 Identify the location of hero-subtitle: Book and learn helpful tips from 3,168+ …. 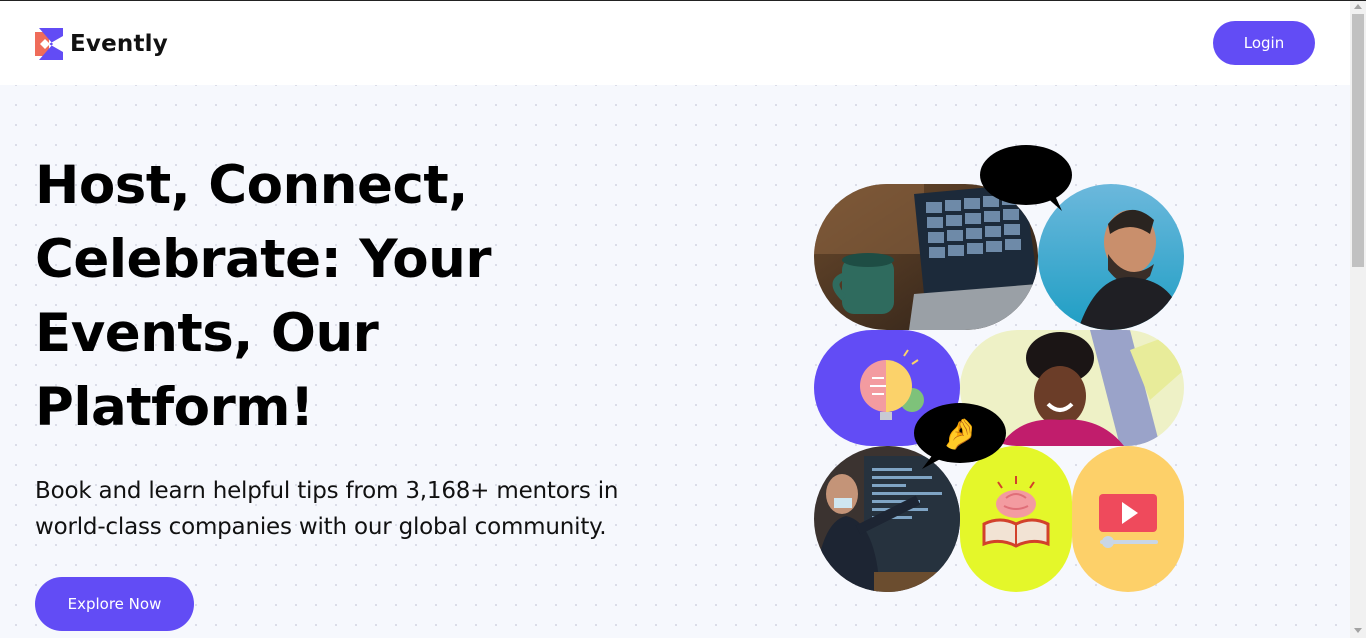
(327, 509).